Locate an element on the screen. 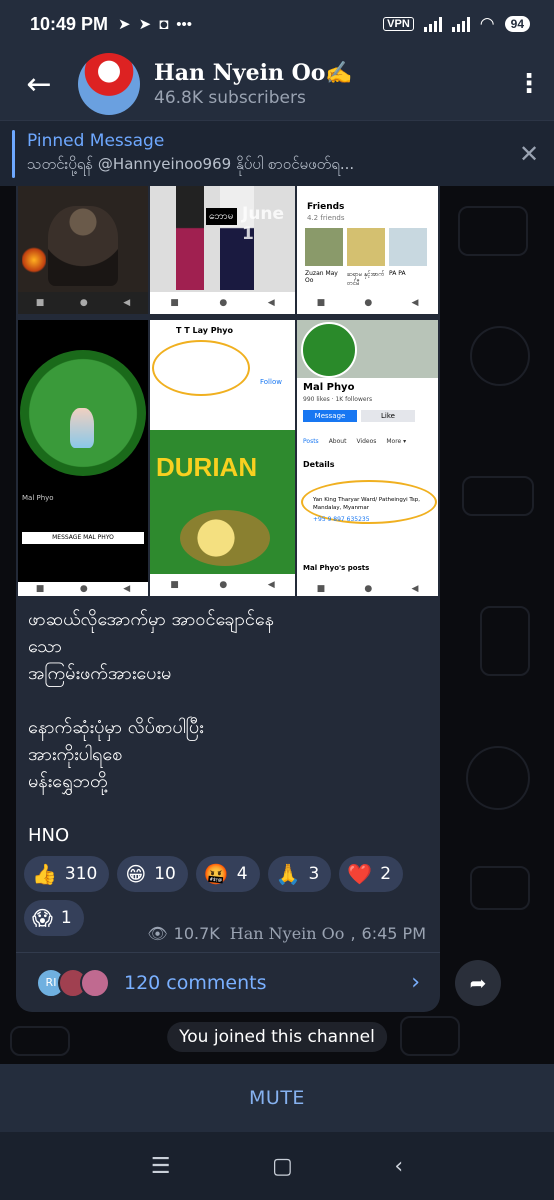 The height and width of the screenshot is (1200, 554). photo-tile: ဘောမ June 1 ■ ● ◀ is located at coordinates (222, 250).